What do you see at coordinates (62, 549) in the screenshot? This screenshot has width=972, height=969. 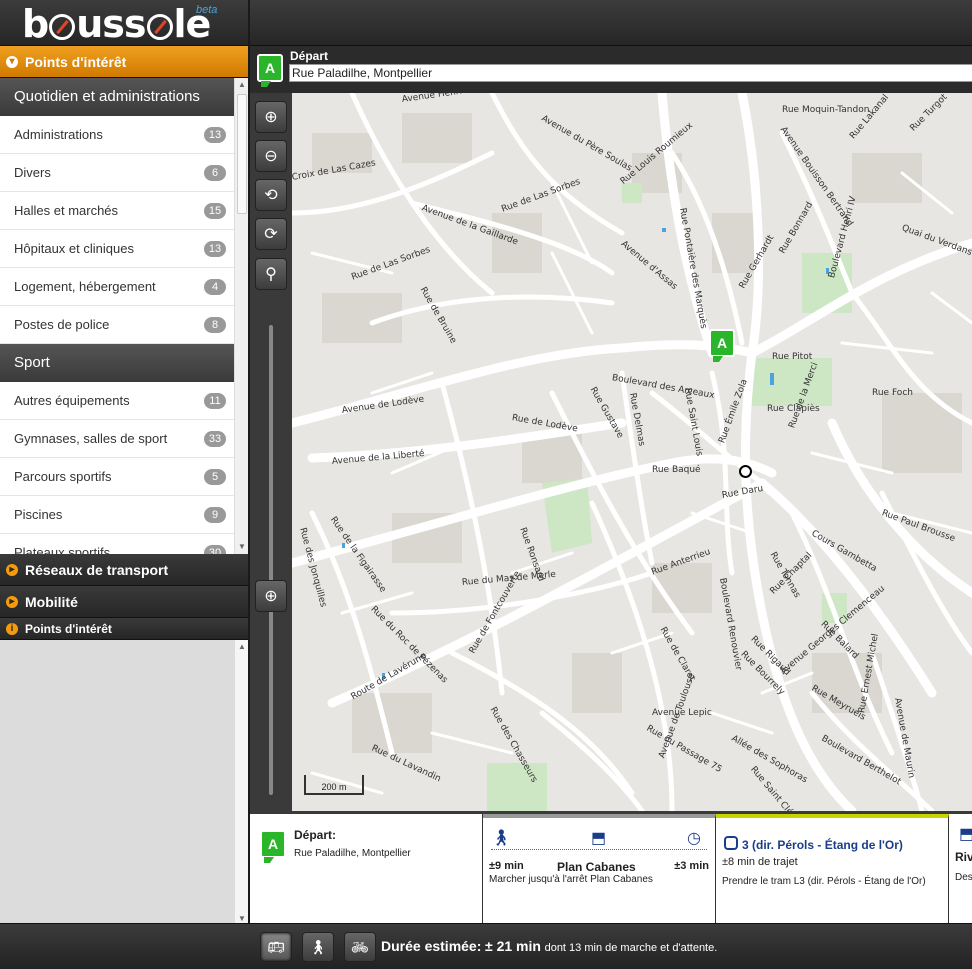 I see `poi-item-label: Plateaux sportifs` at bounding box center [62, 549].